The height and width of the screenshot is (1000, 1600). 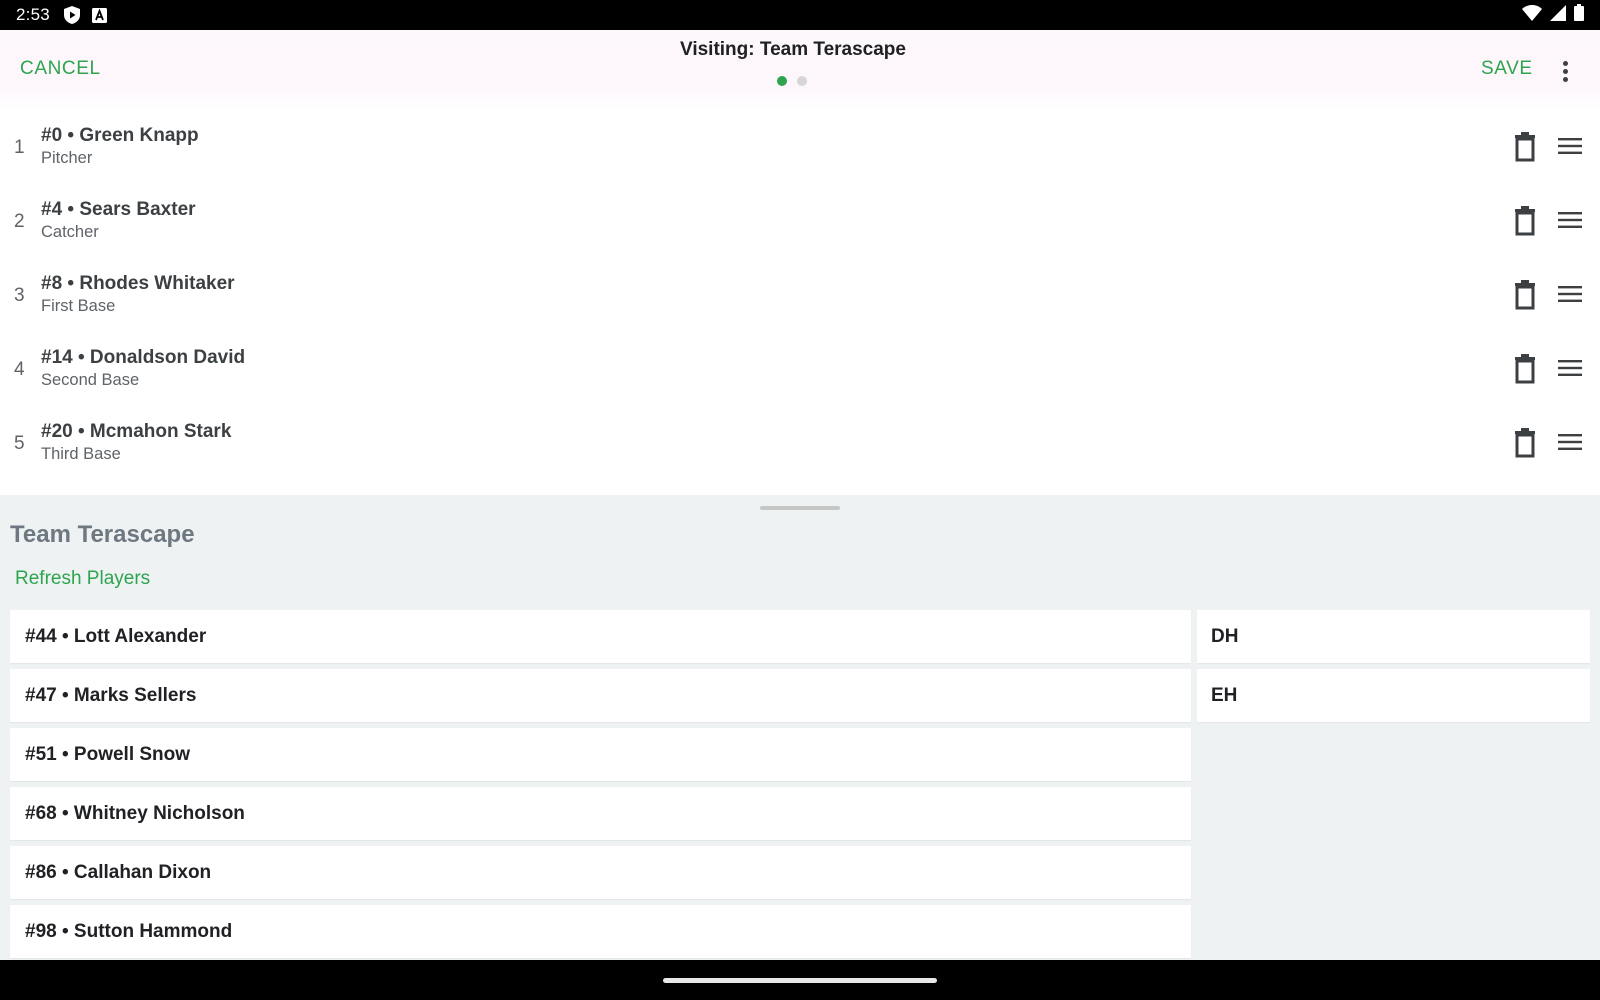 What do you see at coordinates (1558, 15) in the screenshot?
I see `signal-icon` at bounding box center [1558, 15].